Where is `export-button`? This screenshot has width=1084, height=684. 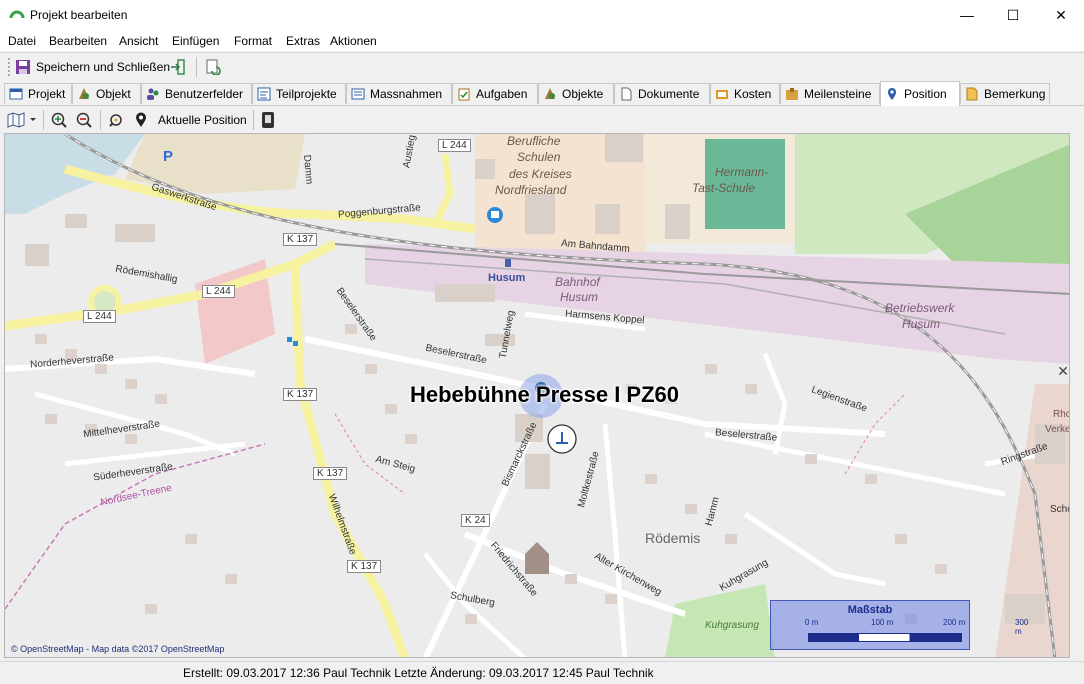 export-button is located at coordinates (178, 67).